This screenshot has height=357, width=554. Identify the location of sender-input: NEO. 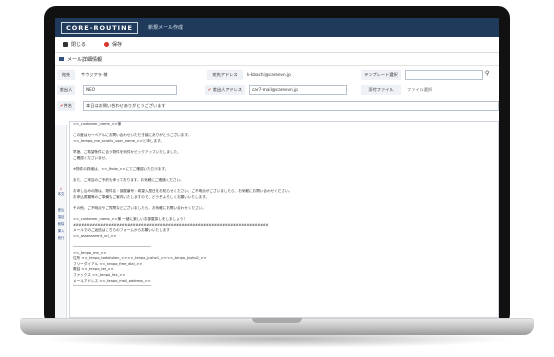
(130, 90).